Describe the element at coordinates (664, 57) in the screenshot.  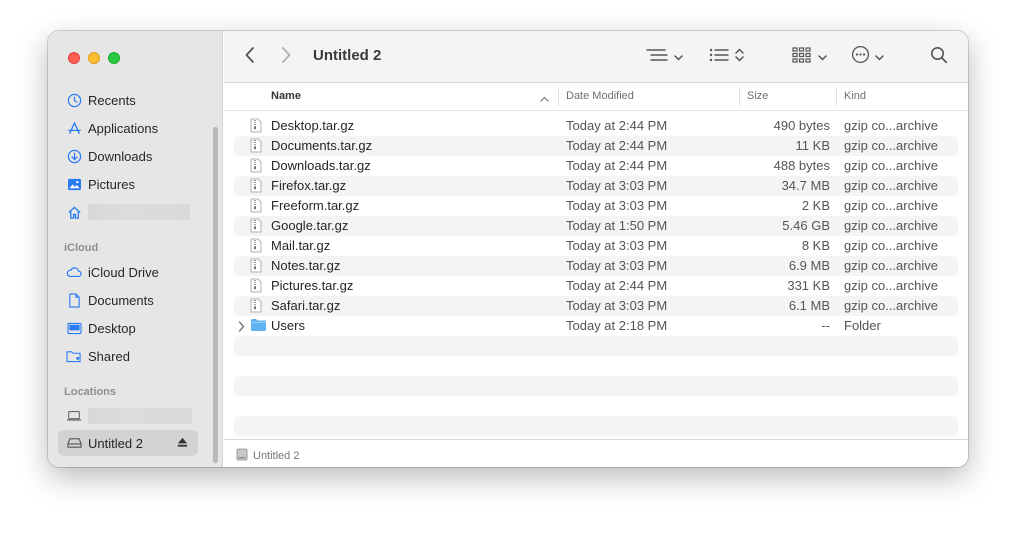
I see `group-by-button` at that location.